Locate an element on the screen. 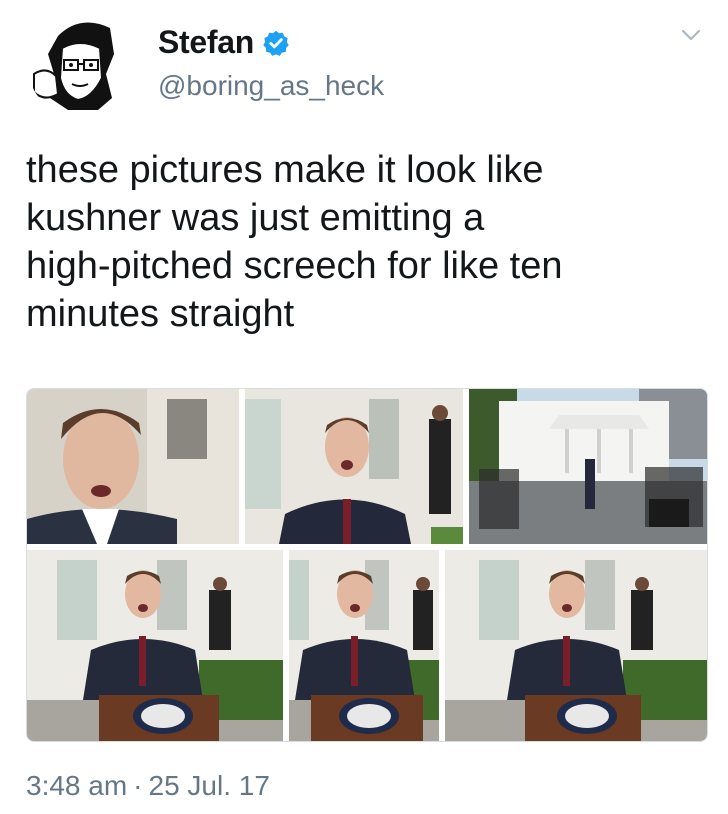 The width and height of the screenshot is (728, 814). white-house-exterior-photo is located at coordinates (588, 466).